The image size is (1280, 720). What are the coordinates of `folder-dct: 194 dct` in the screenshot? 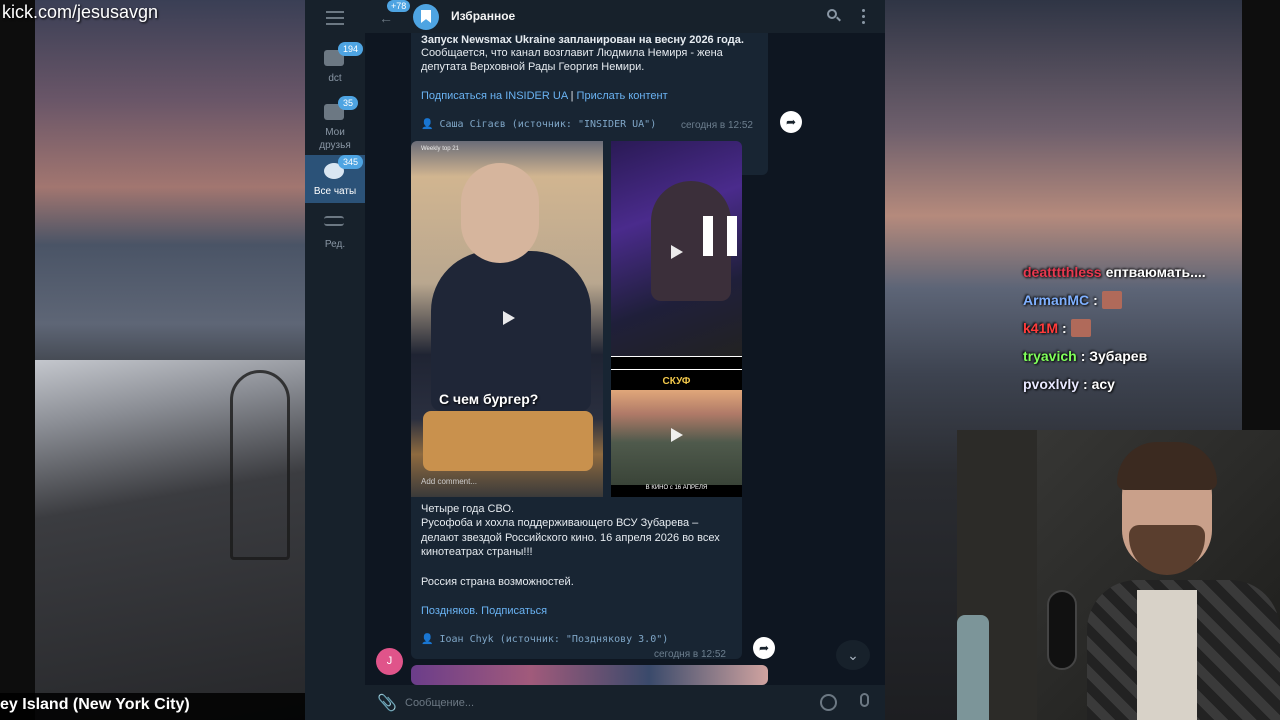 It's located at (335, 65).